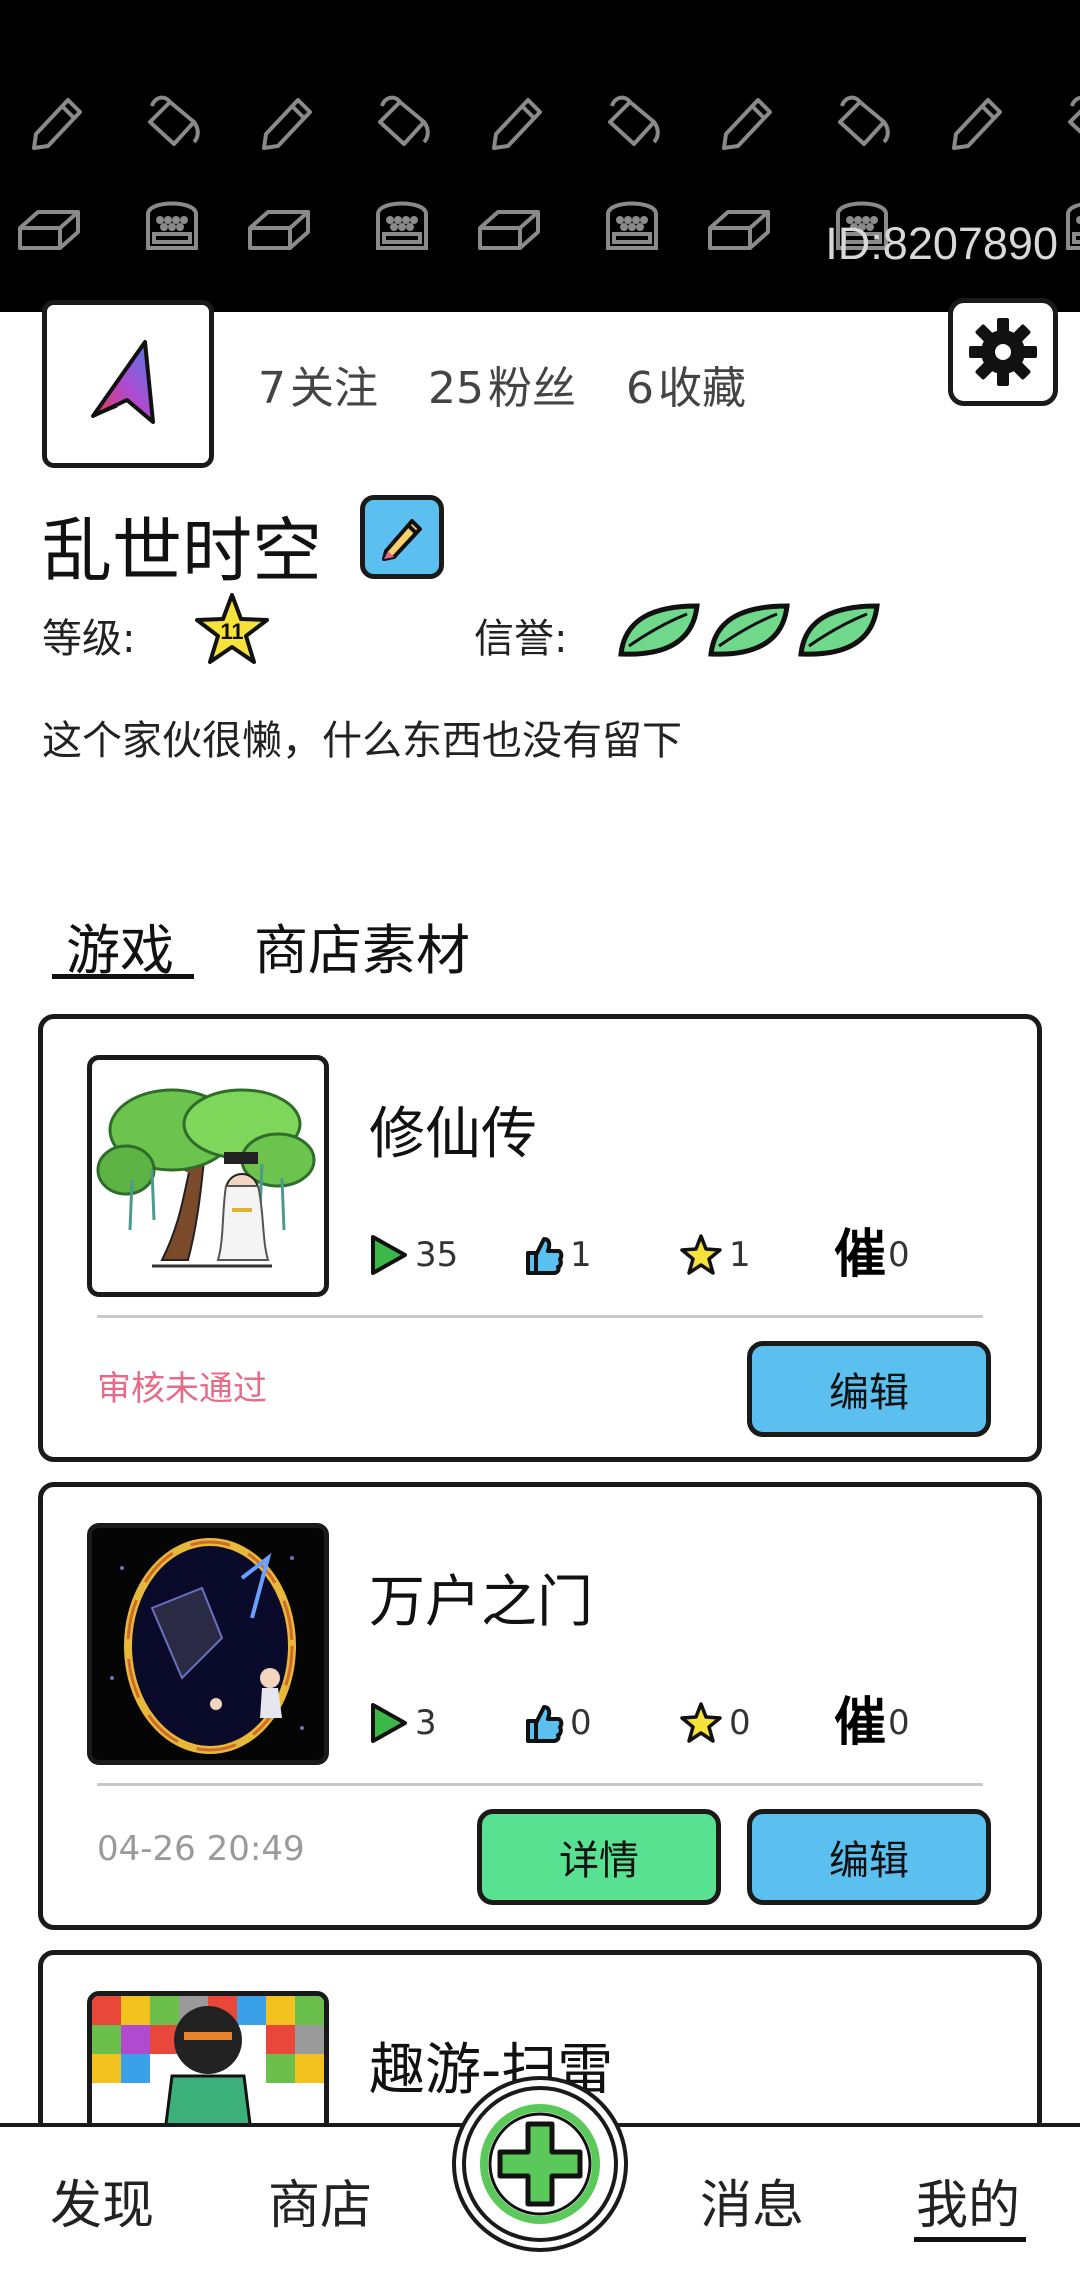 The image size is (1080, 2280). What do you see at coordinates (941, 243) in the screenshot?
I see `user-id: ID:8207890` at bounding box center [941, 243].